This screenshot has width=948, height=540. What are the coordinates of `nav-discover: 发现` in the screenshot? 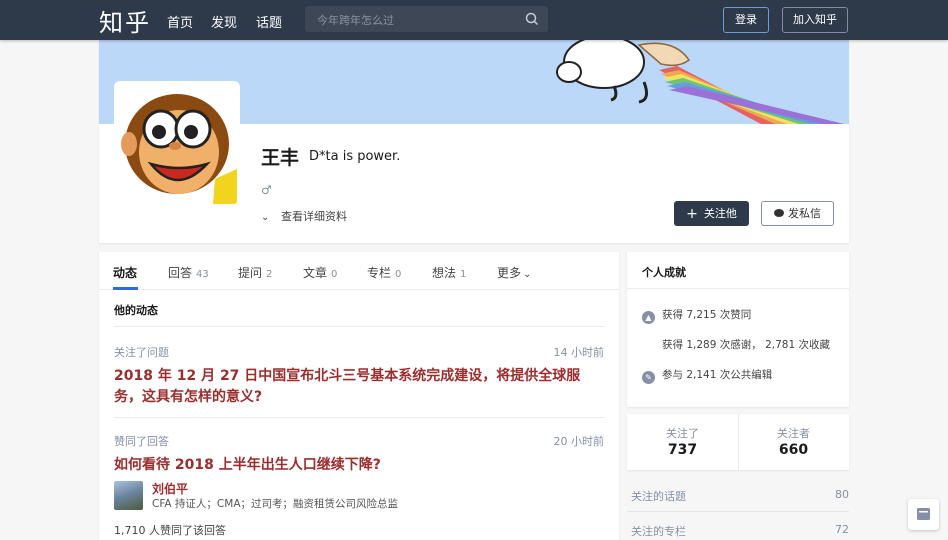 It's located at (224, 21).